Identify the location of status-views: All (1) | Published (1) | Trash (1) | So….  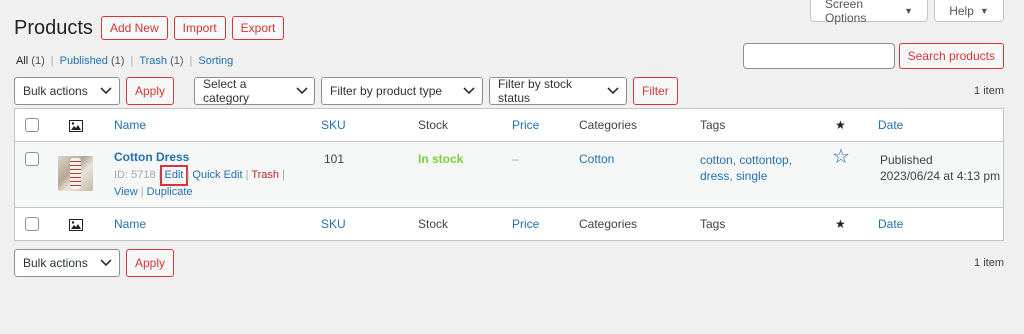
(124, 61).